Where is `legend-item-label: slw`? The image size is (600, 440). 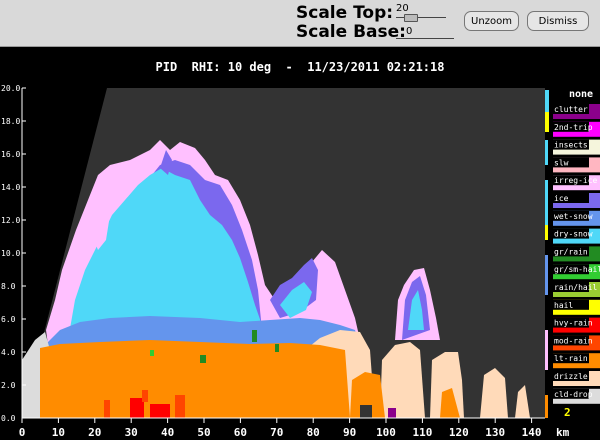
legend-item-label: slw is located at coordinates (561, 162).